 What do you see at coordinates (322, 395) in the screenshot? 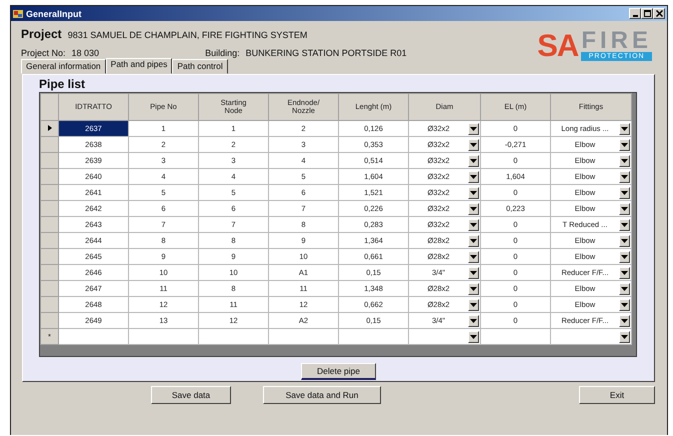
I see `action-button: Save data and Run` at bounding box center [322, 395].